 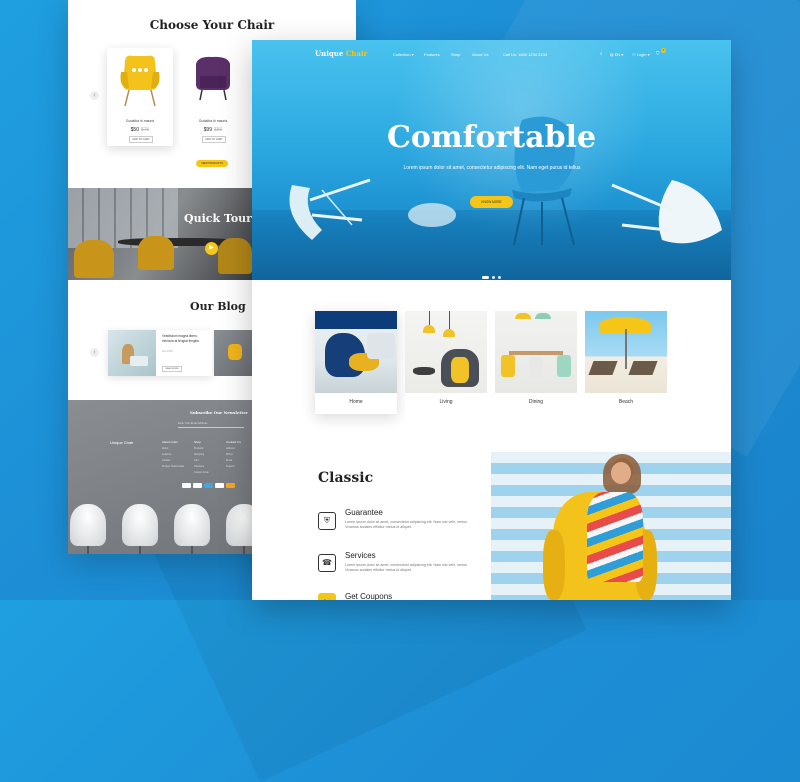 What do you see at coordinates (173, 448) in the screenshot?
I see `footer-link: About` at bounding box center [173, 448].